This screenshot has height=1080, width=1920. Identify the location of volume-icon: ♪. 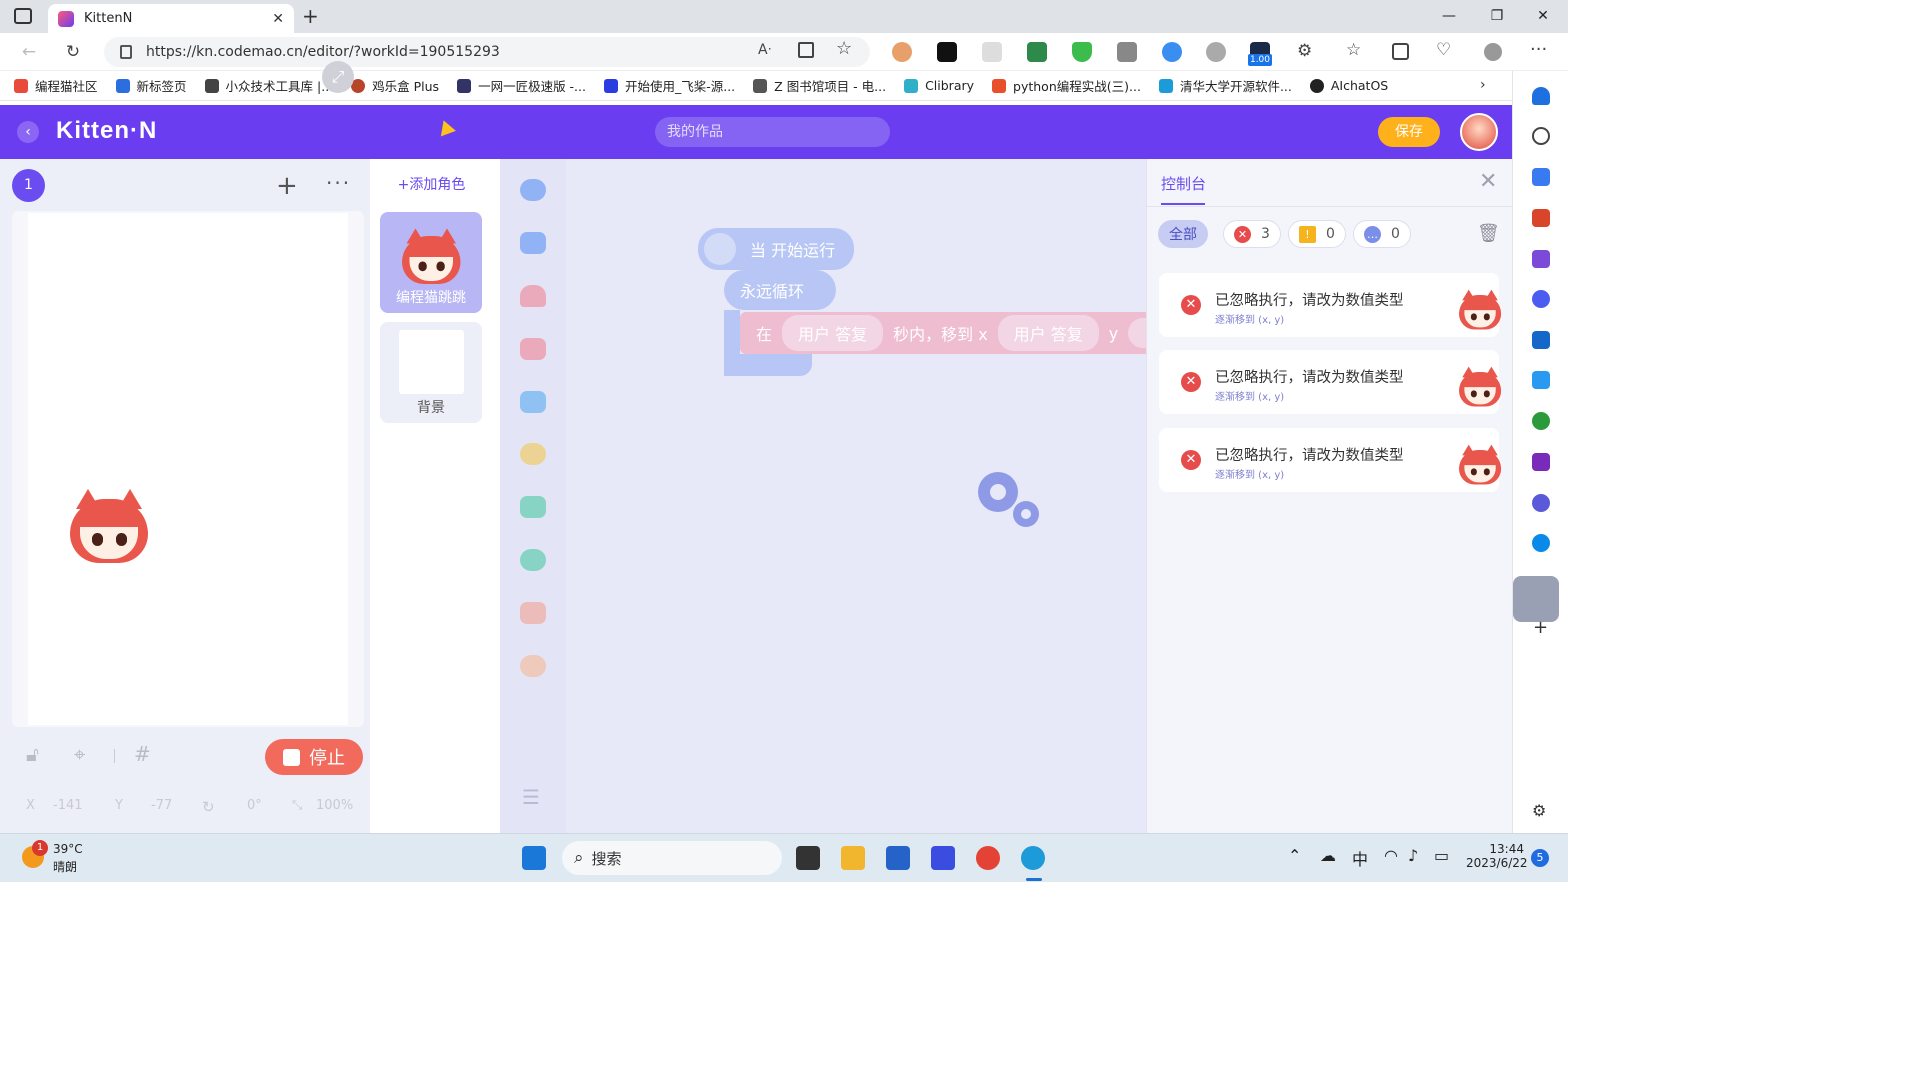
(1413, 855).